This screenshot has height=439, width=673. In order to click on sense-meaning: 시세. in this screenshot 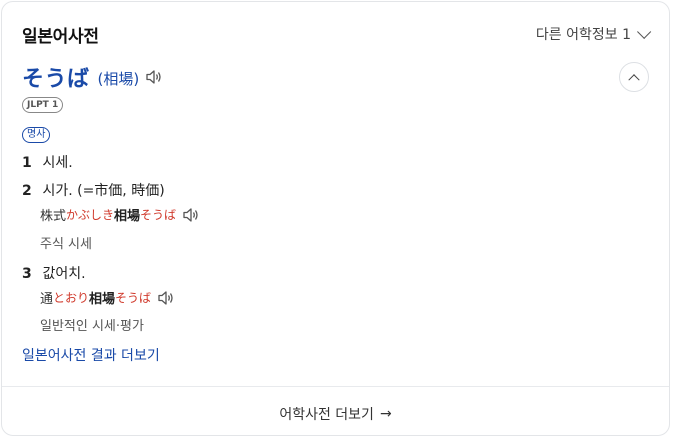, I will do `click(57, 163)`.